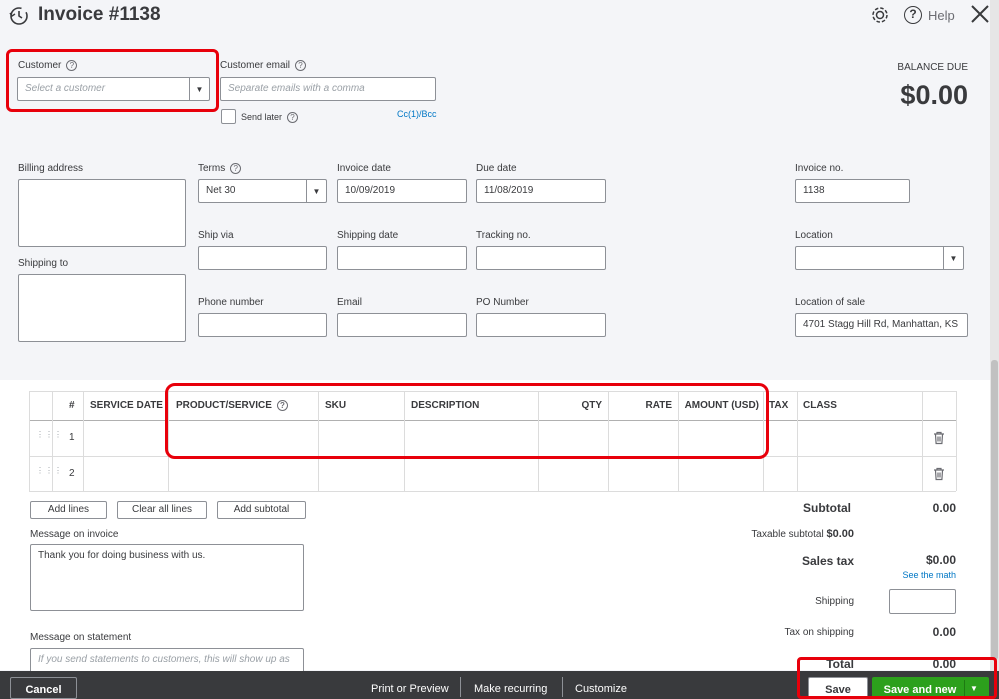  I want to click on phone-number-label: Phone number, so click(231, 302).